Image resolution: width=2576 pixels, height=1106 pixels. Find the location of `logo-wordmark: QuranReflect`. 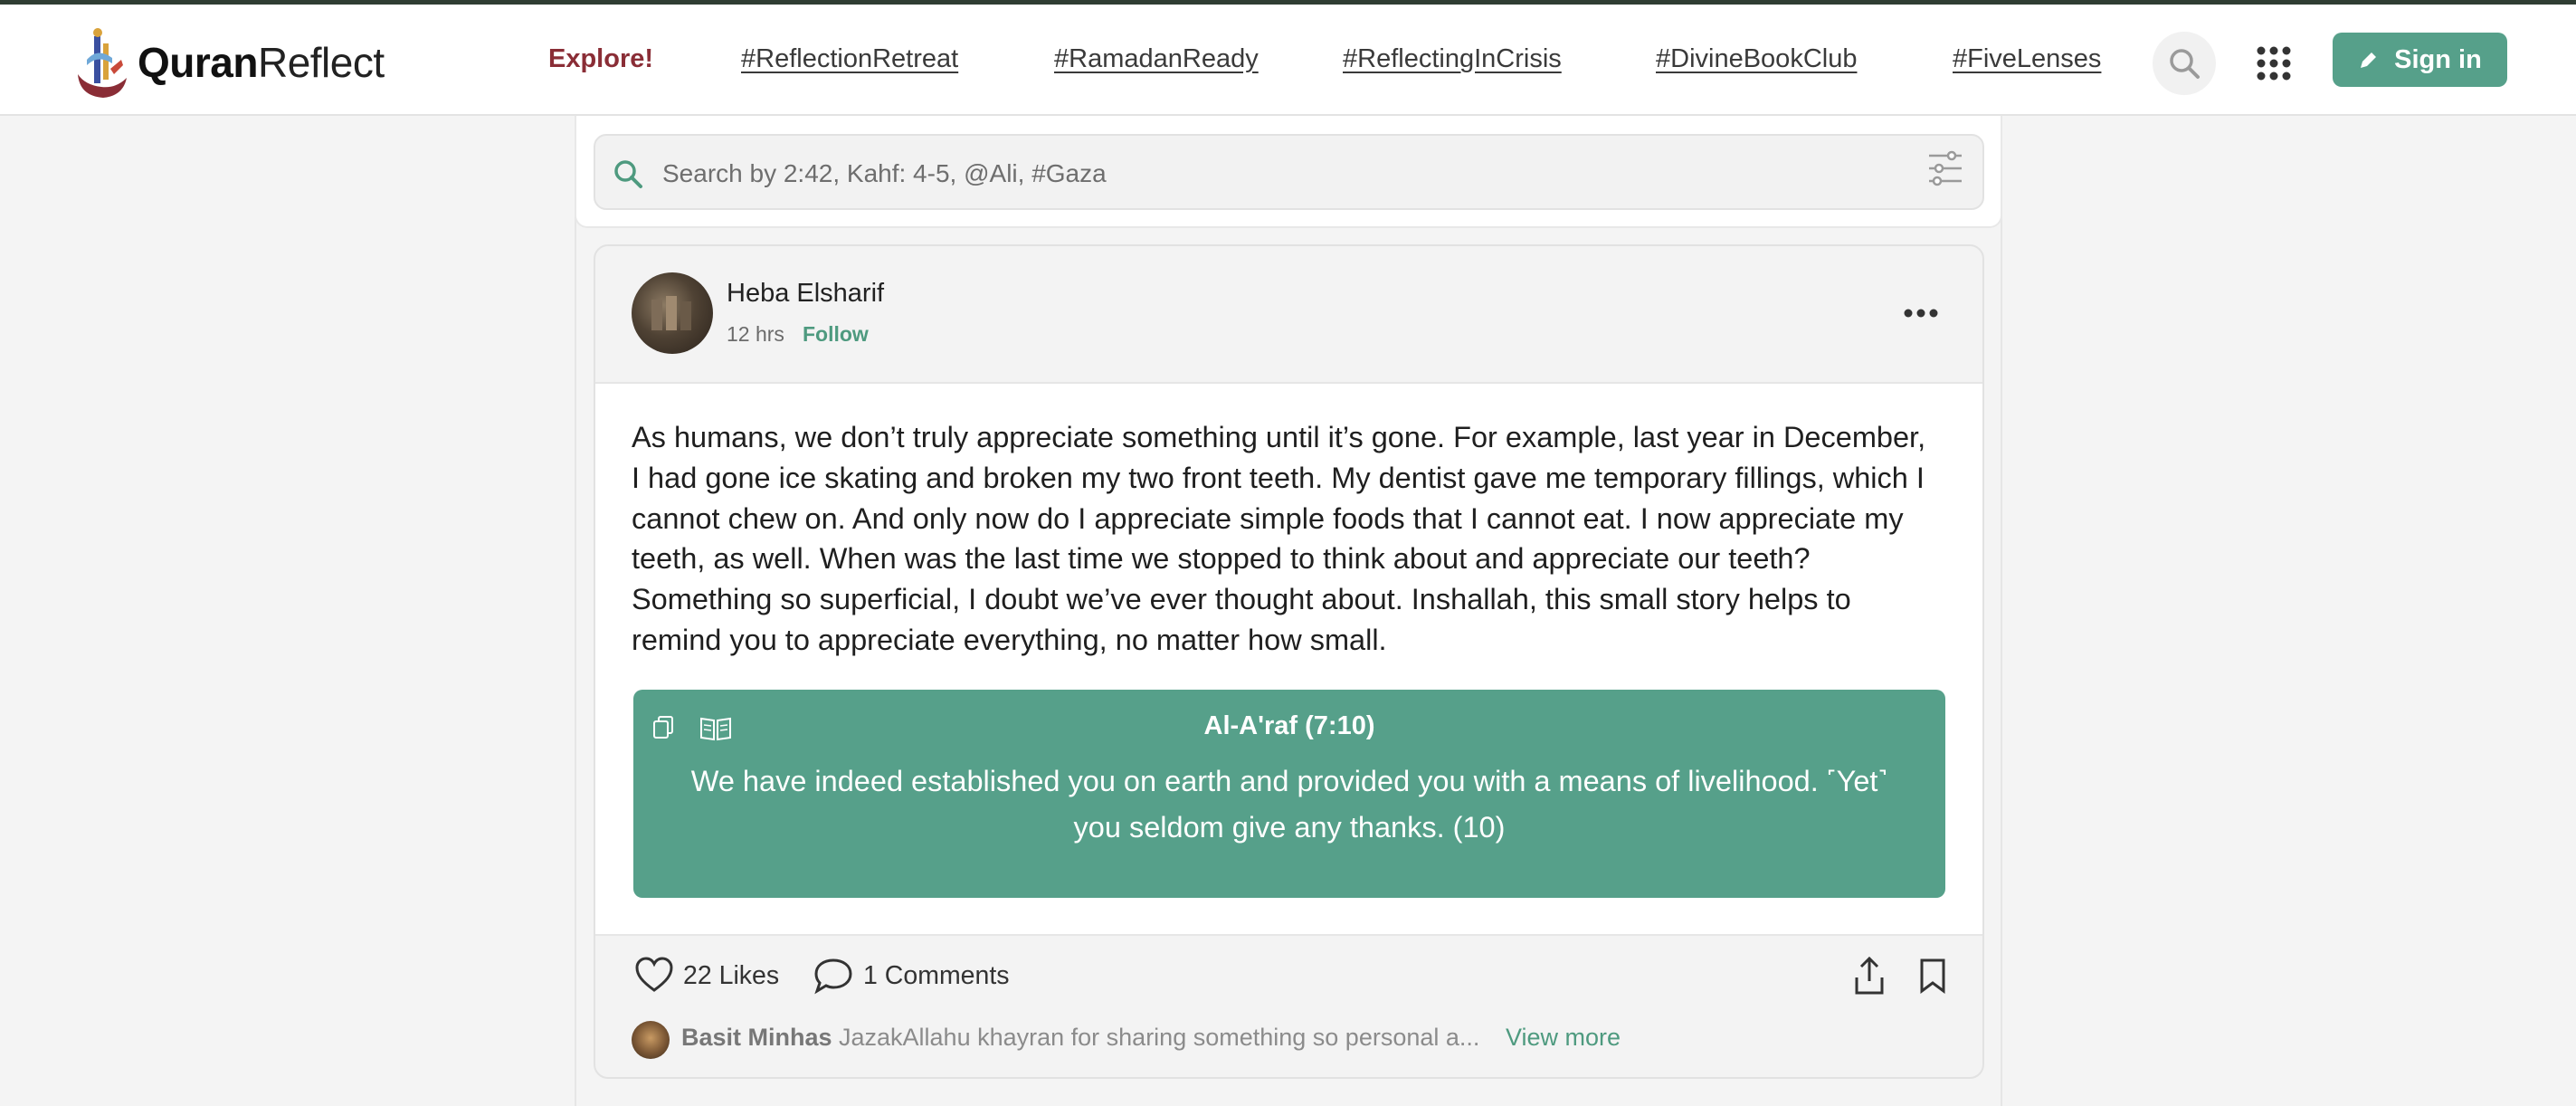

logo-wordmark: QuranReflect is located at coordinates (261, 62).